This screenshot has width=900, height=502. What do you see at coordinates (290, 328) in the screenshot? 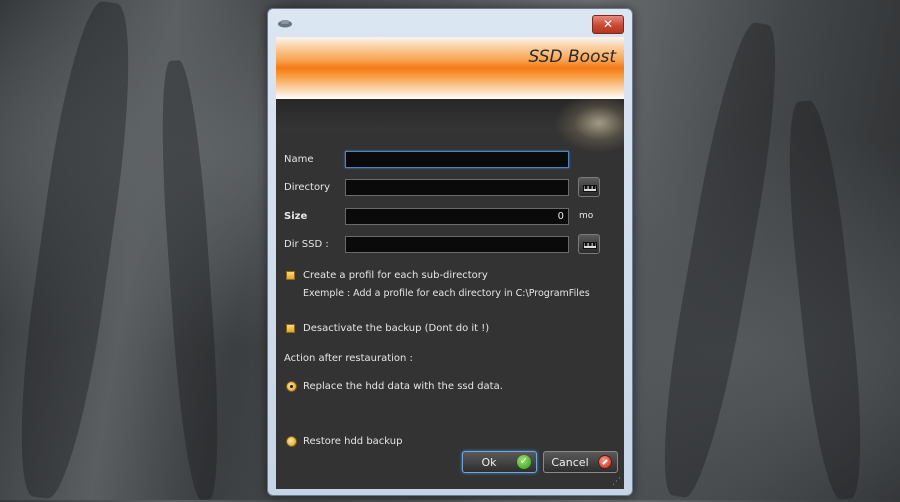
I see `deactivate-backup-checkbox` at bounding box center [290, 328].